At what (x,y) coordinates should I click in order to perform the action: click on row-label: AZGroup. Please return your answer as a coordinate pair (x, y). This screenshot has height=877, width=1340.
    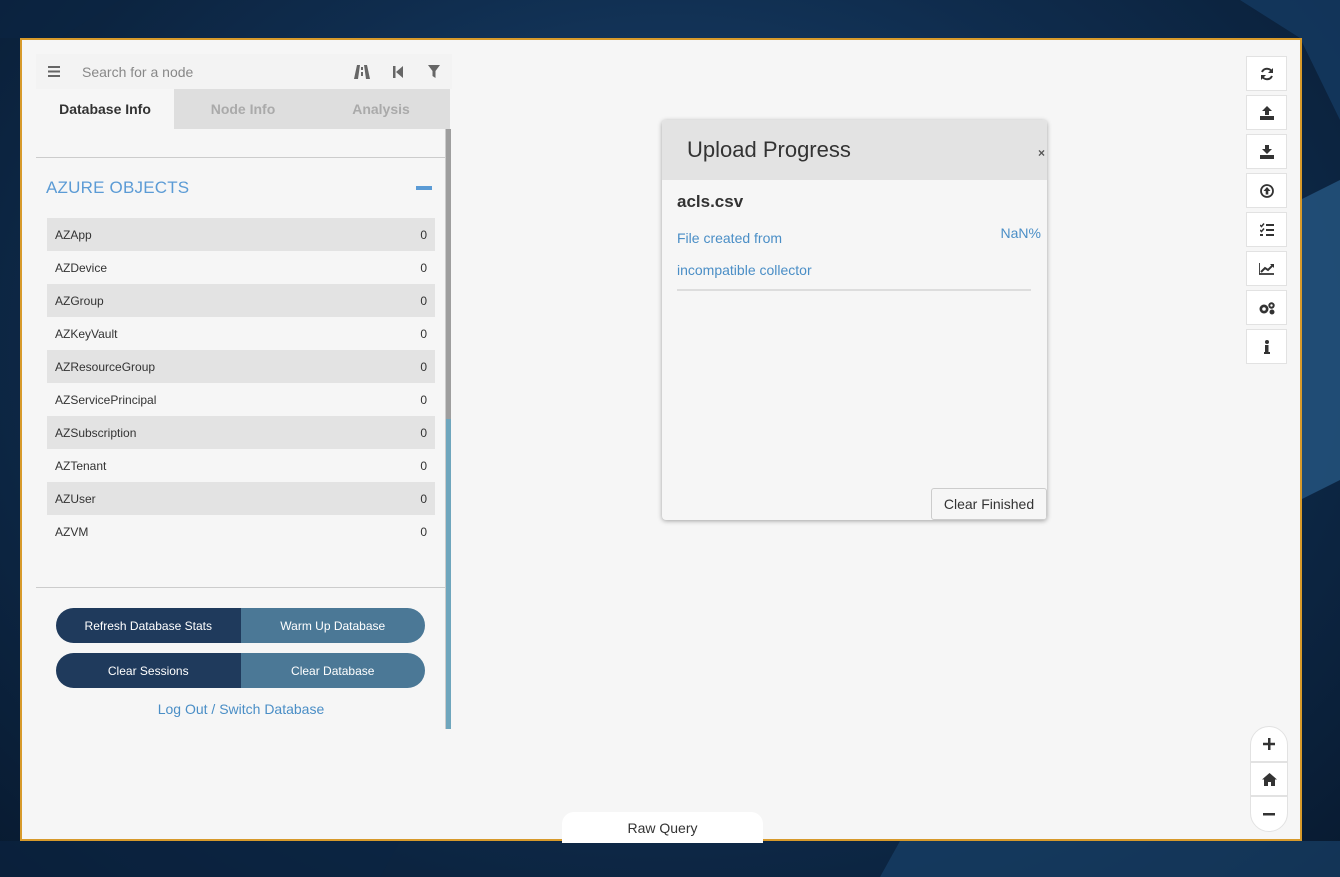
    Looking at the image, I should click on (79, 300).